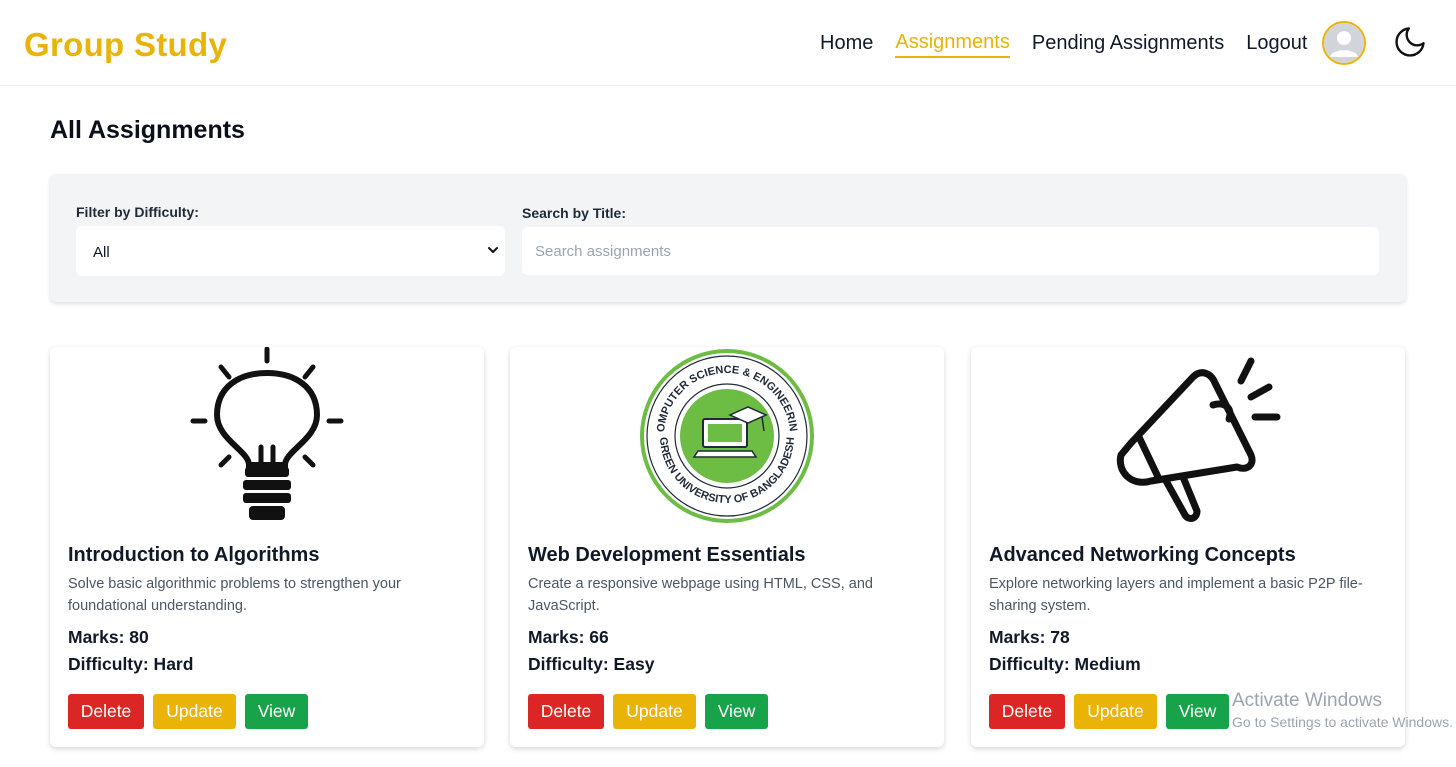 The image size is (1456, 767). Describe the element at coordinates (952, 44) in the screenshot. I see `nav-assignments: Assignments` at that location.